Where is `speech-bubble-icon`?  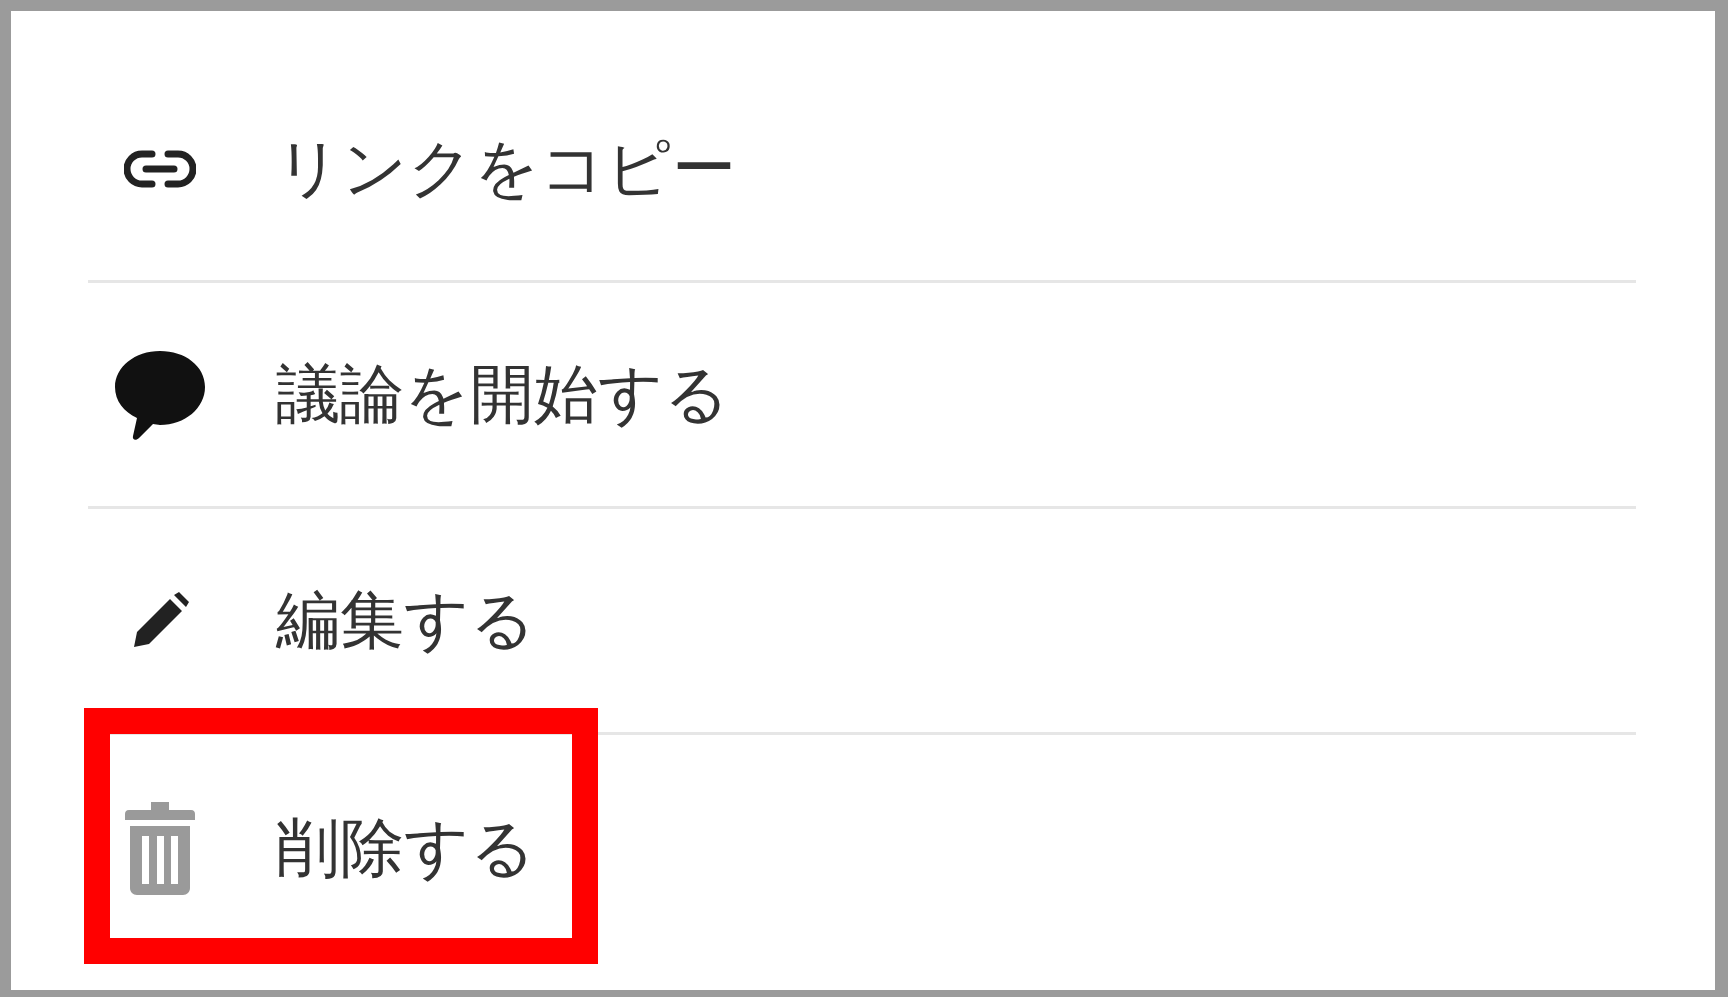 speech-bubble-icon is located at coordinates (160, 394).